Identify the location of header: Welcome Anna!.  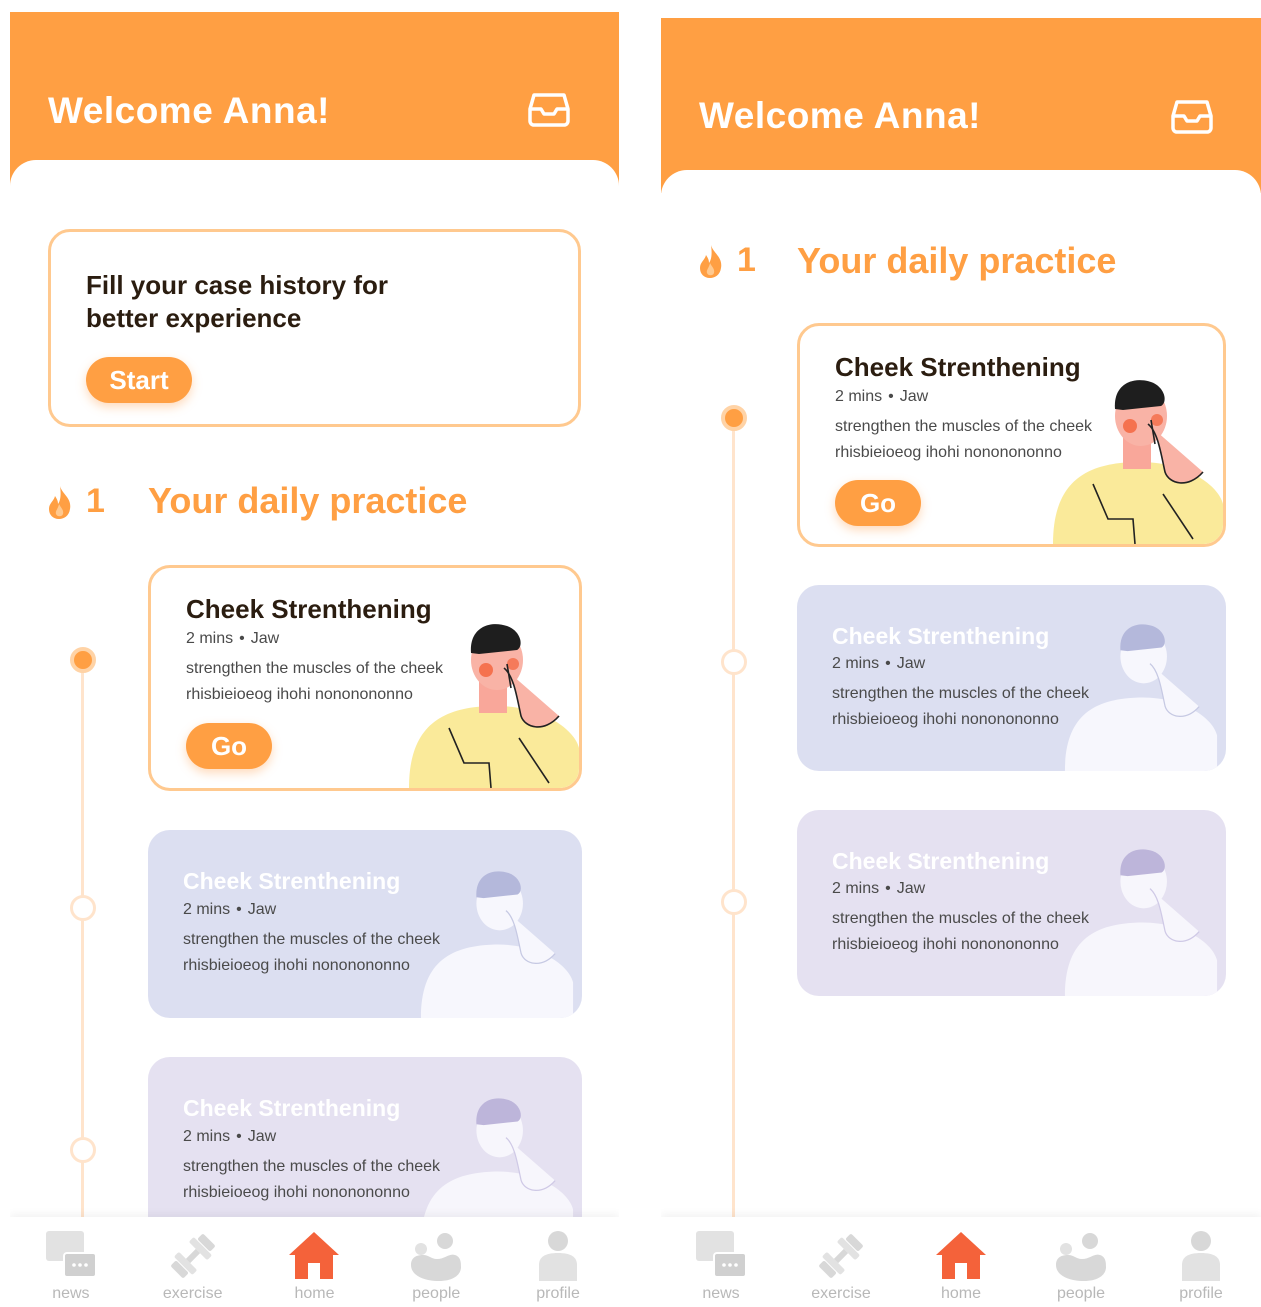
(961, 105).